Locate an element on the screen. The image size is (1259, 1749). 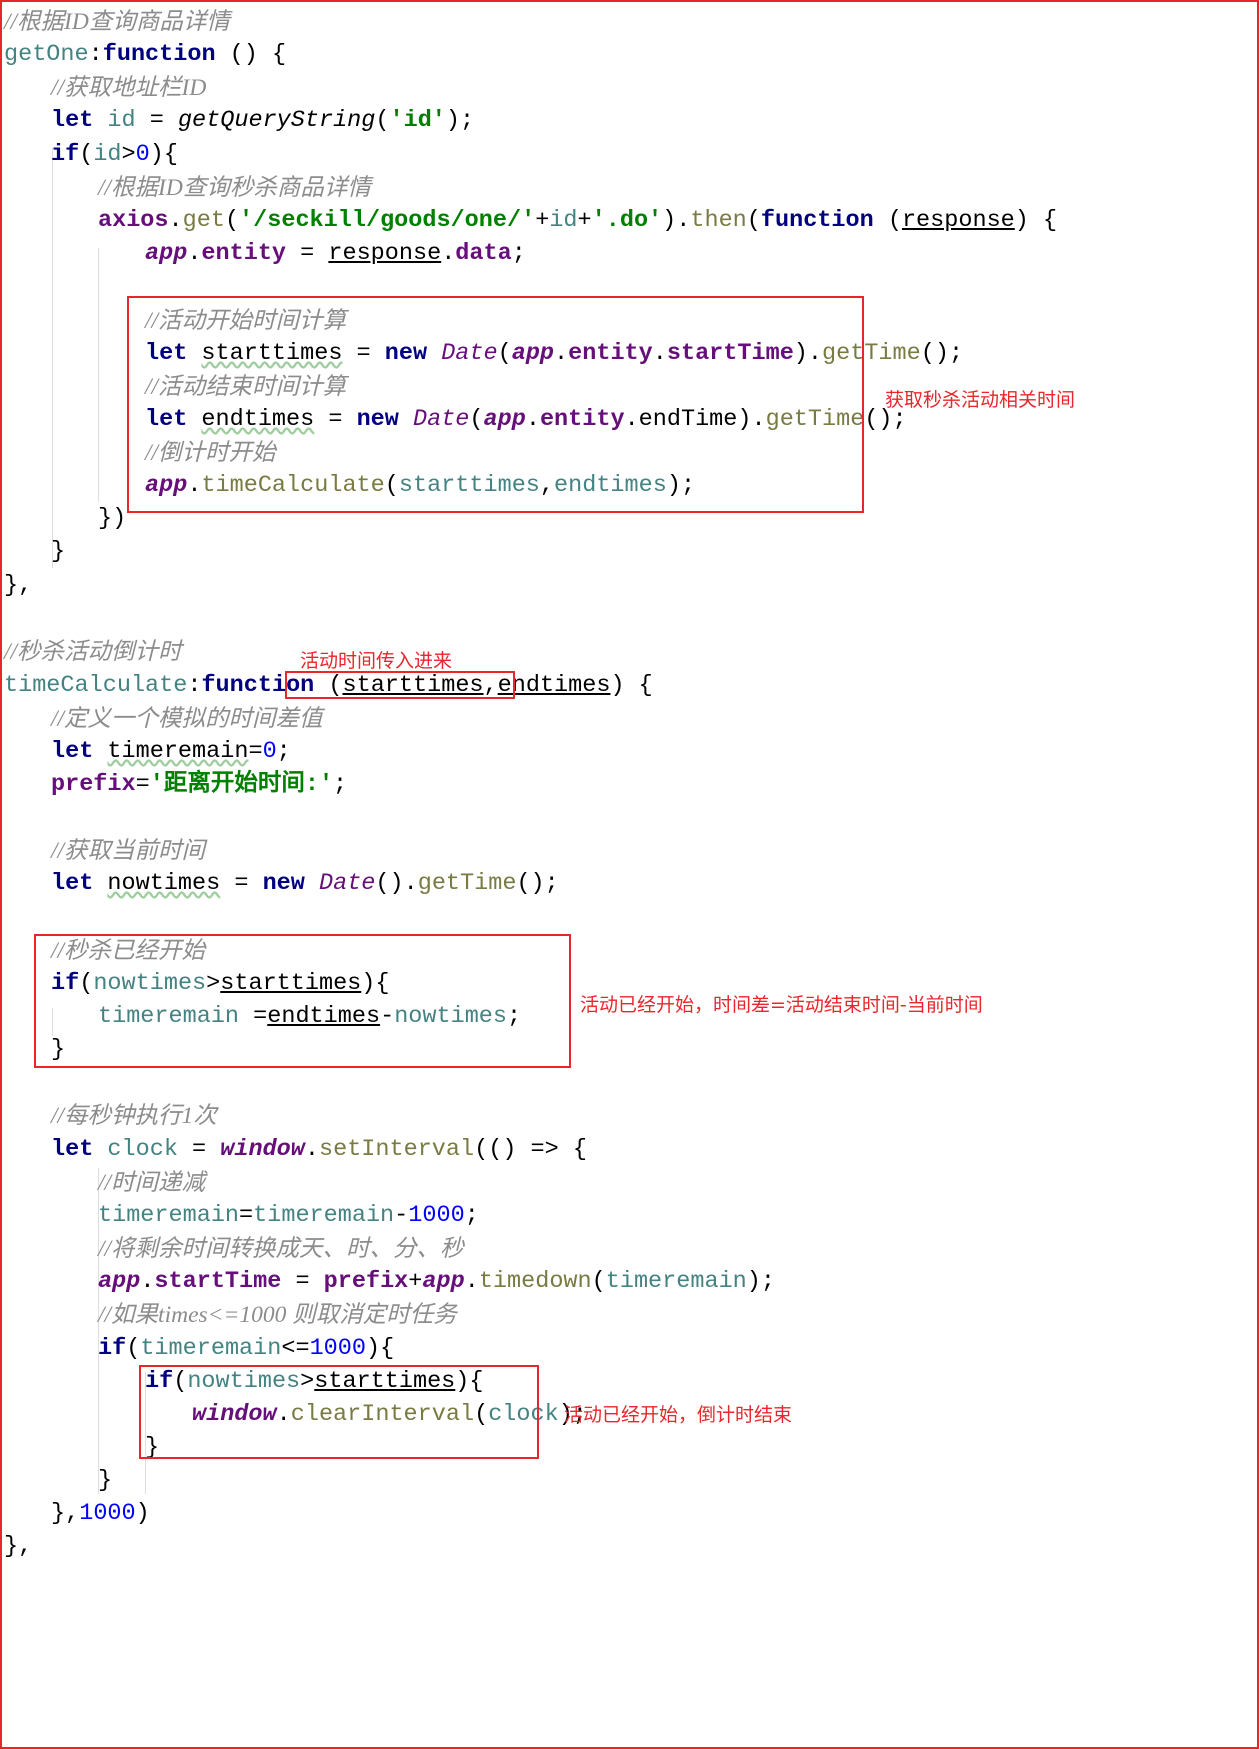
code-line-close-if-timeremain: } is located at coordinates (105, 1481).